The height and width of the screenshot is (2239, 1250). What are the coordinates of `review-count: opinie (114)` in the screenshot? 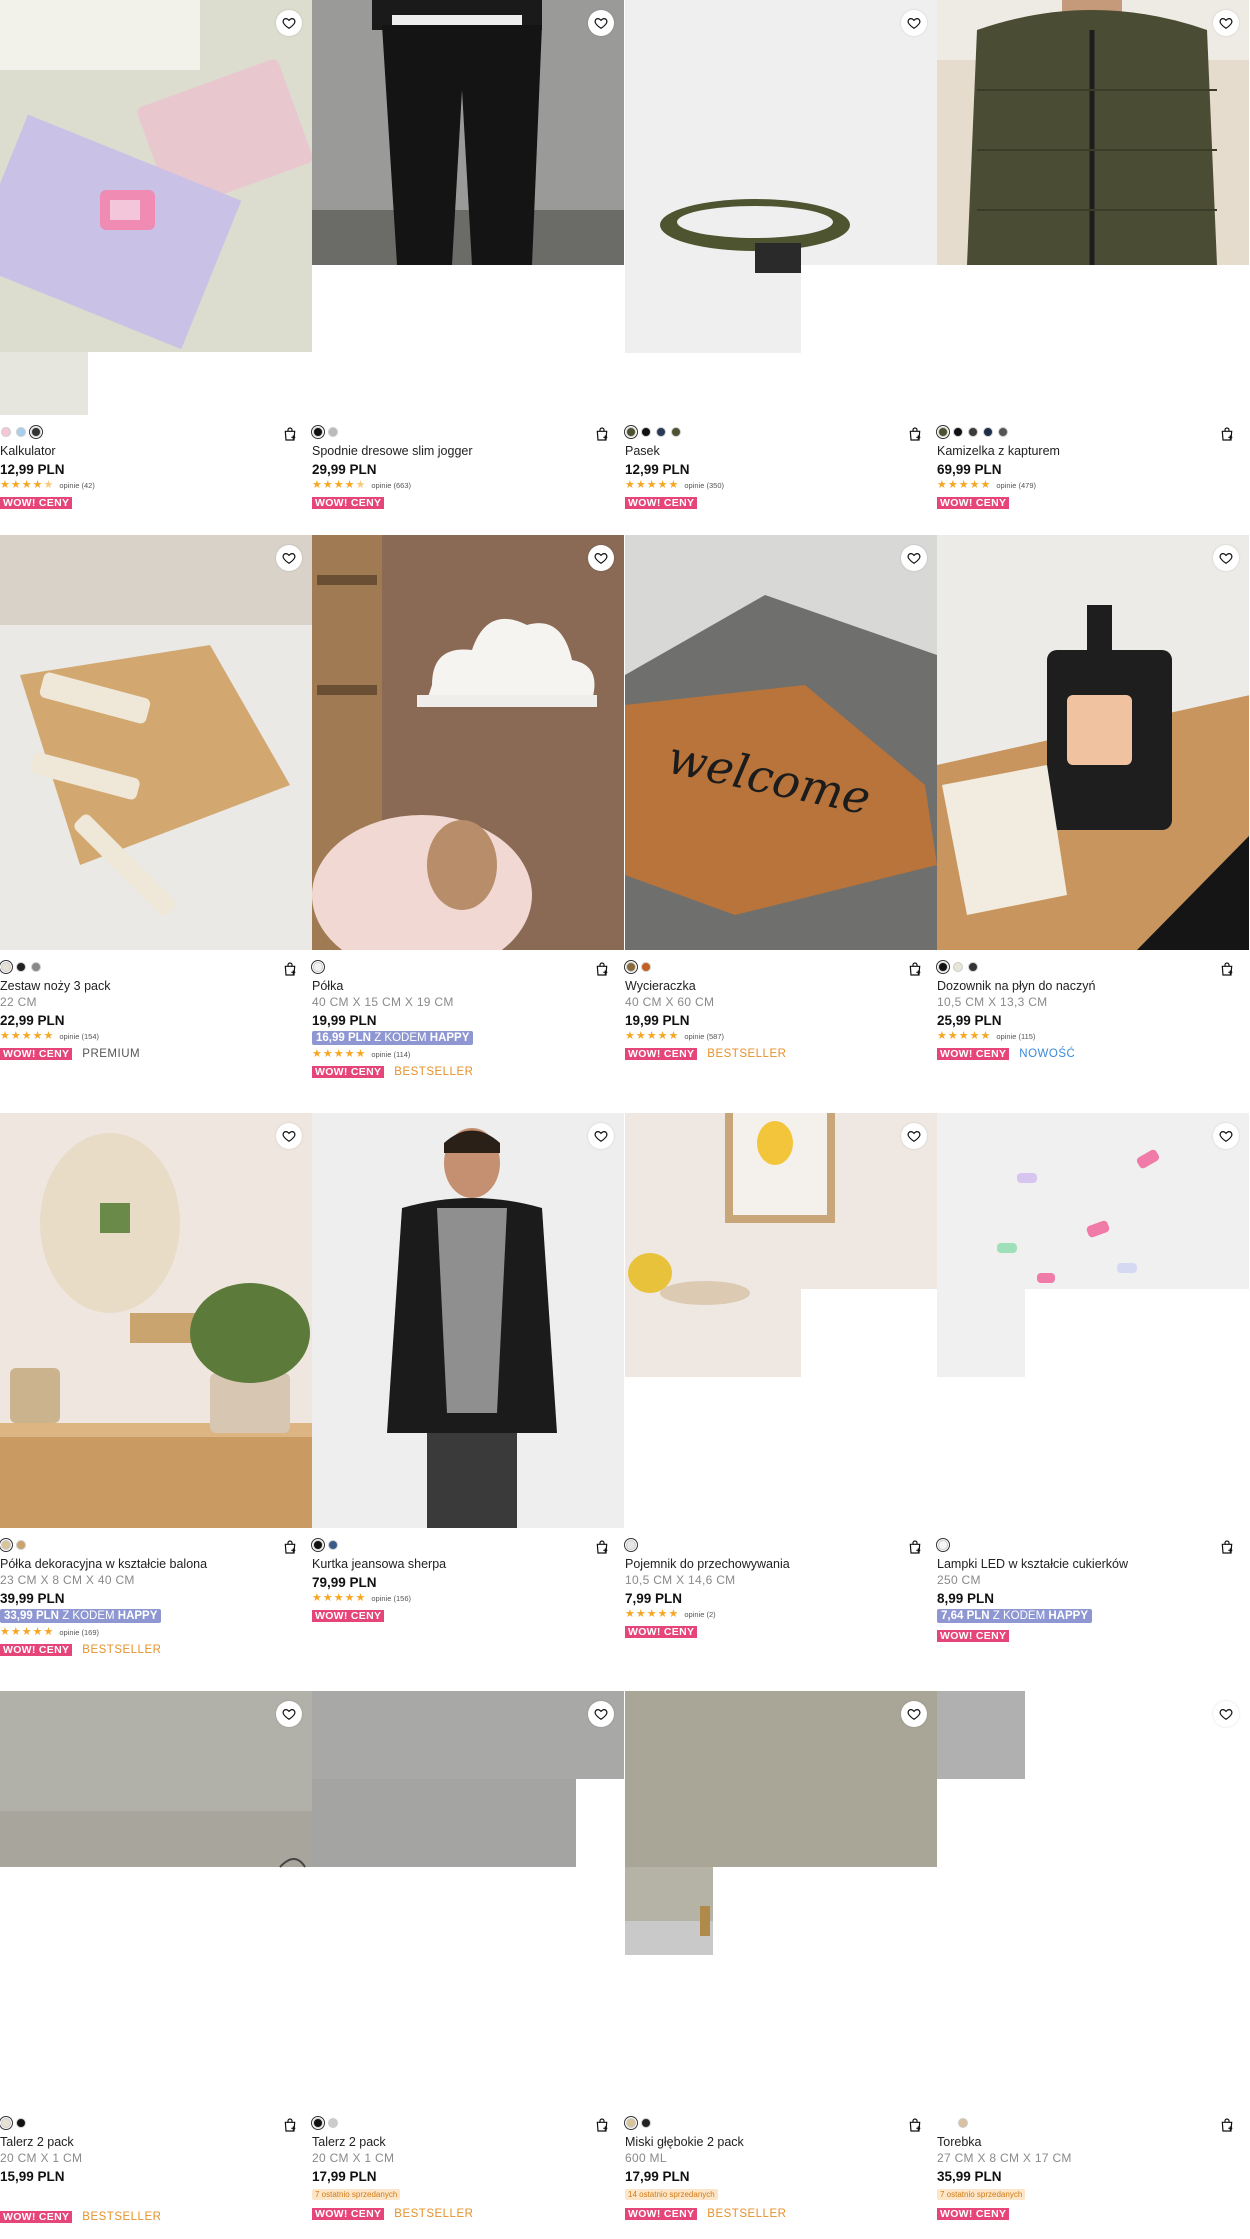 It's located at (390, 1054).